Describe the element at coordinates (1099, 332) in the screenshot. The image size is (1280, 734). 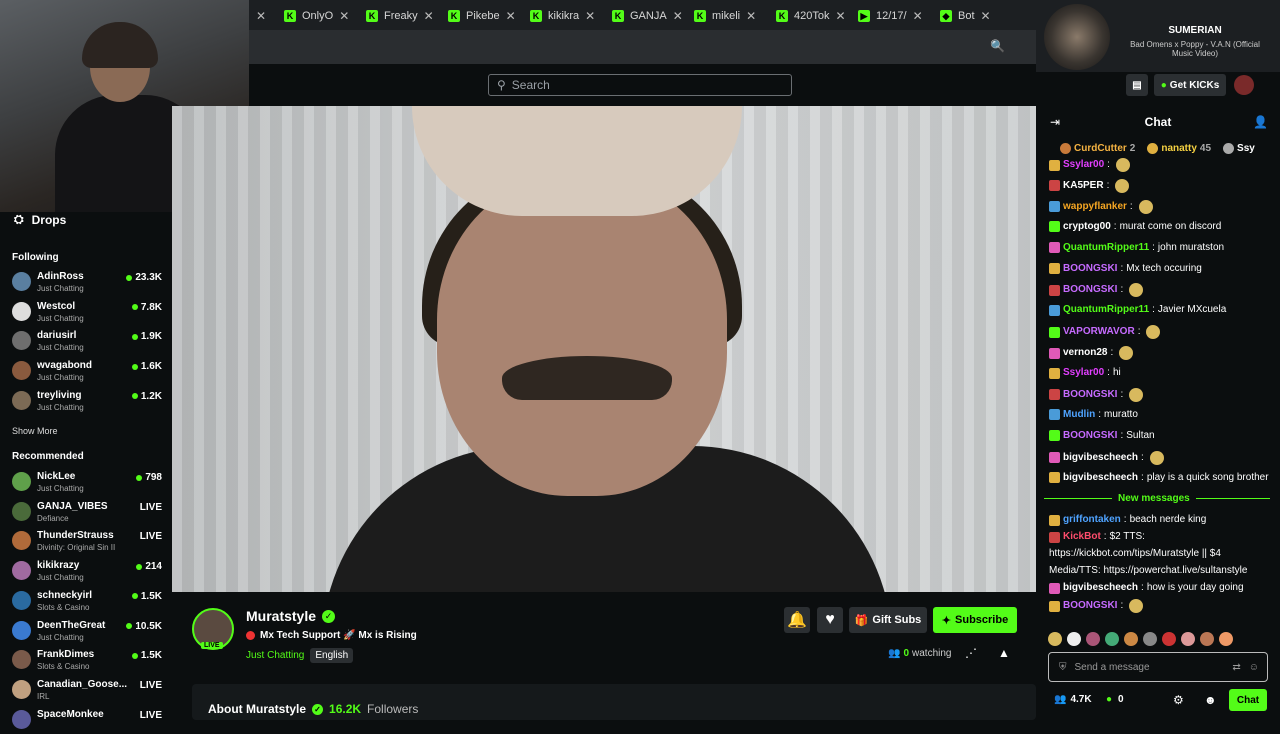
I see `chat-username: VAPORWAVOR` at that location.